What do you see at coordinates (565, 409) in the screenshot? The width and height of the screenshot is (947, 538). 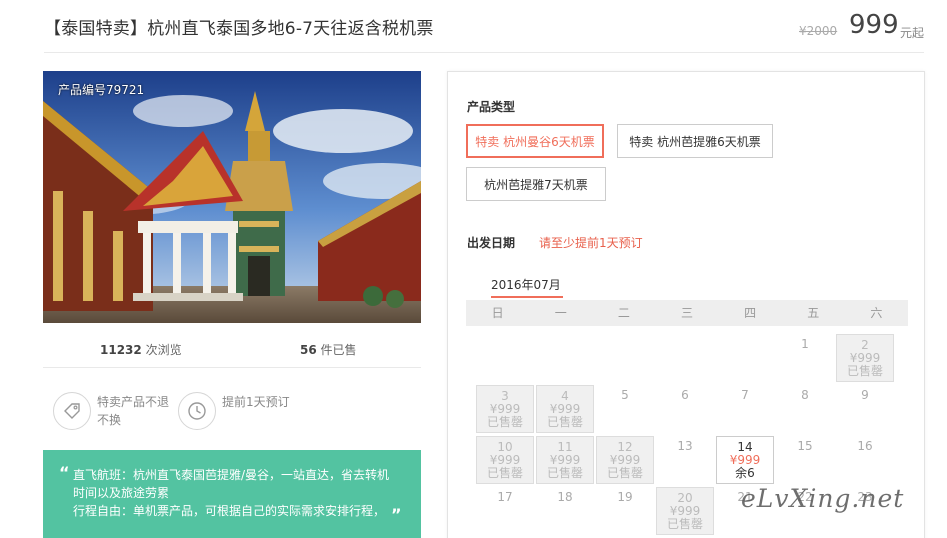 I see `calendar-day-4: 4 ¥999 已售罄` at bounding box center [565, 409].